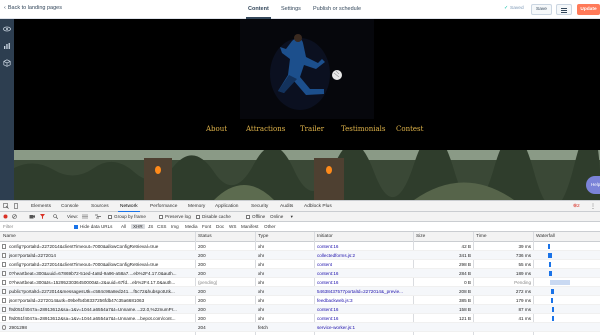 The height and width of the screenshot is (335, 600). What do you see at coordinates (265, 129) in the screenshot?
I see `nav-link-attractions: Attractions` at bounding box center [265, 129].